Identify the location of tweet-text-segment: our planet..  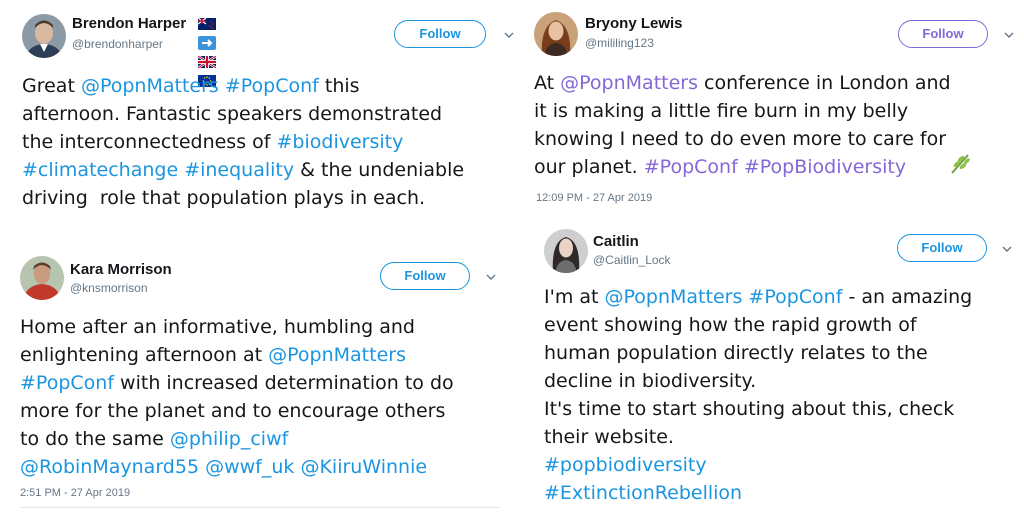
(589, 167).